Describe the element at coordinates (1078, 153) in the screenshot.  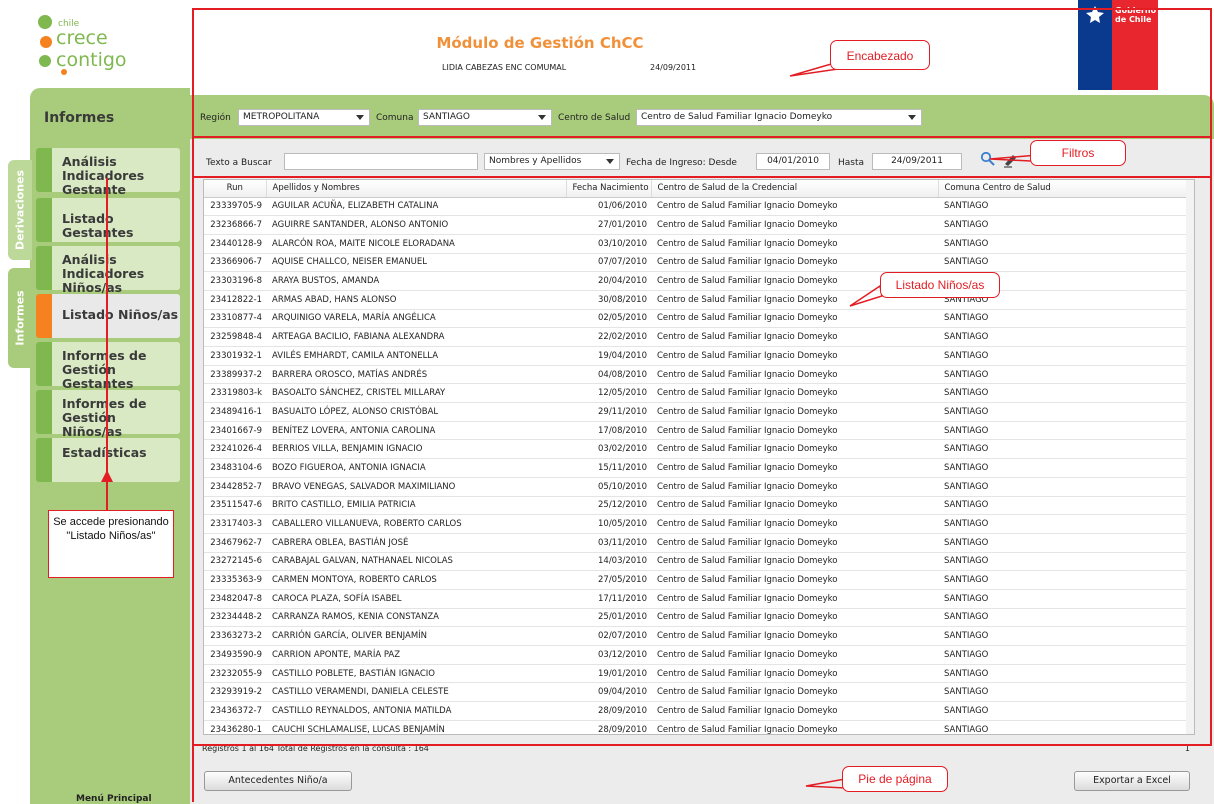
I see `callout-filtros: Filtros` at that location.